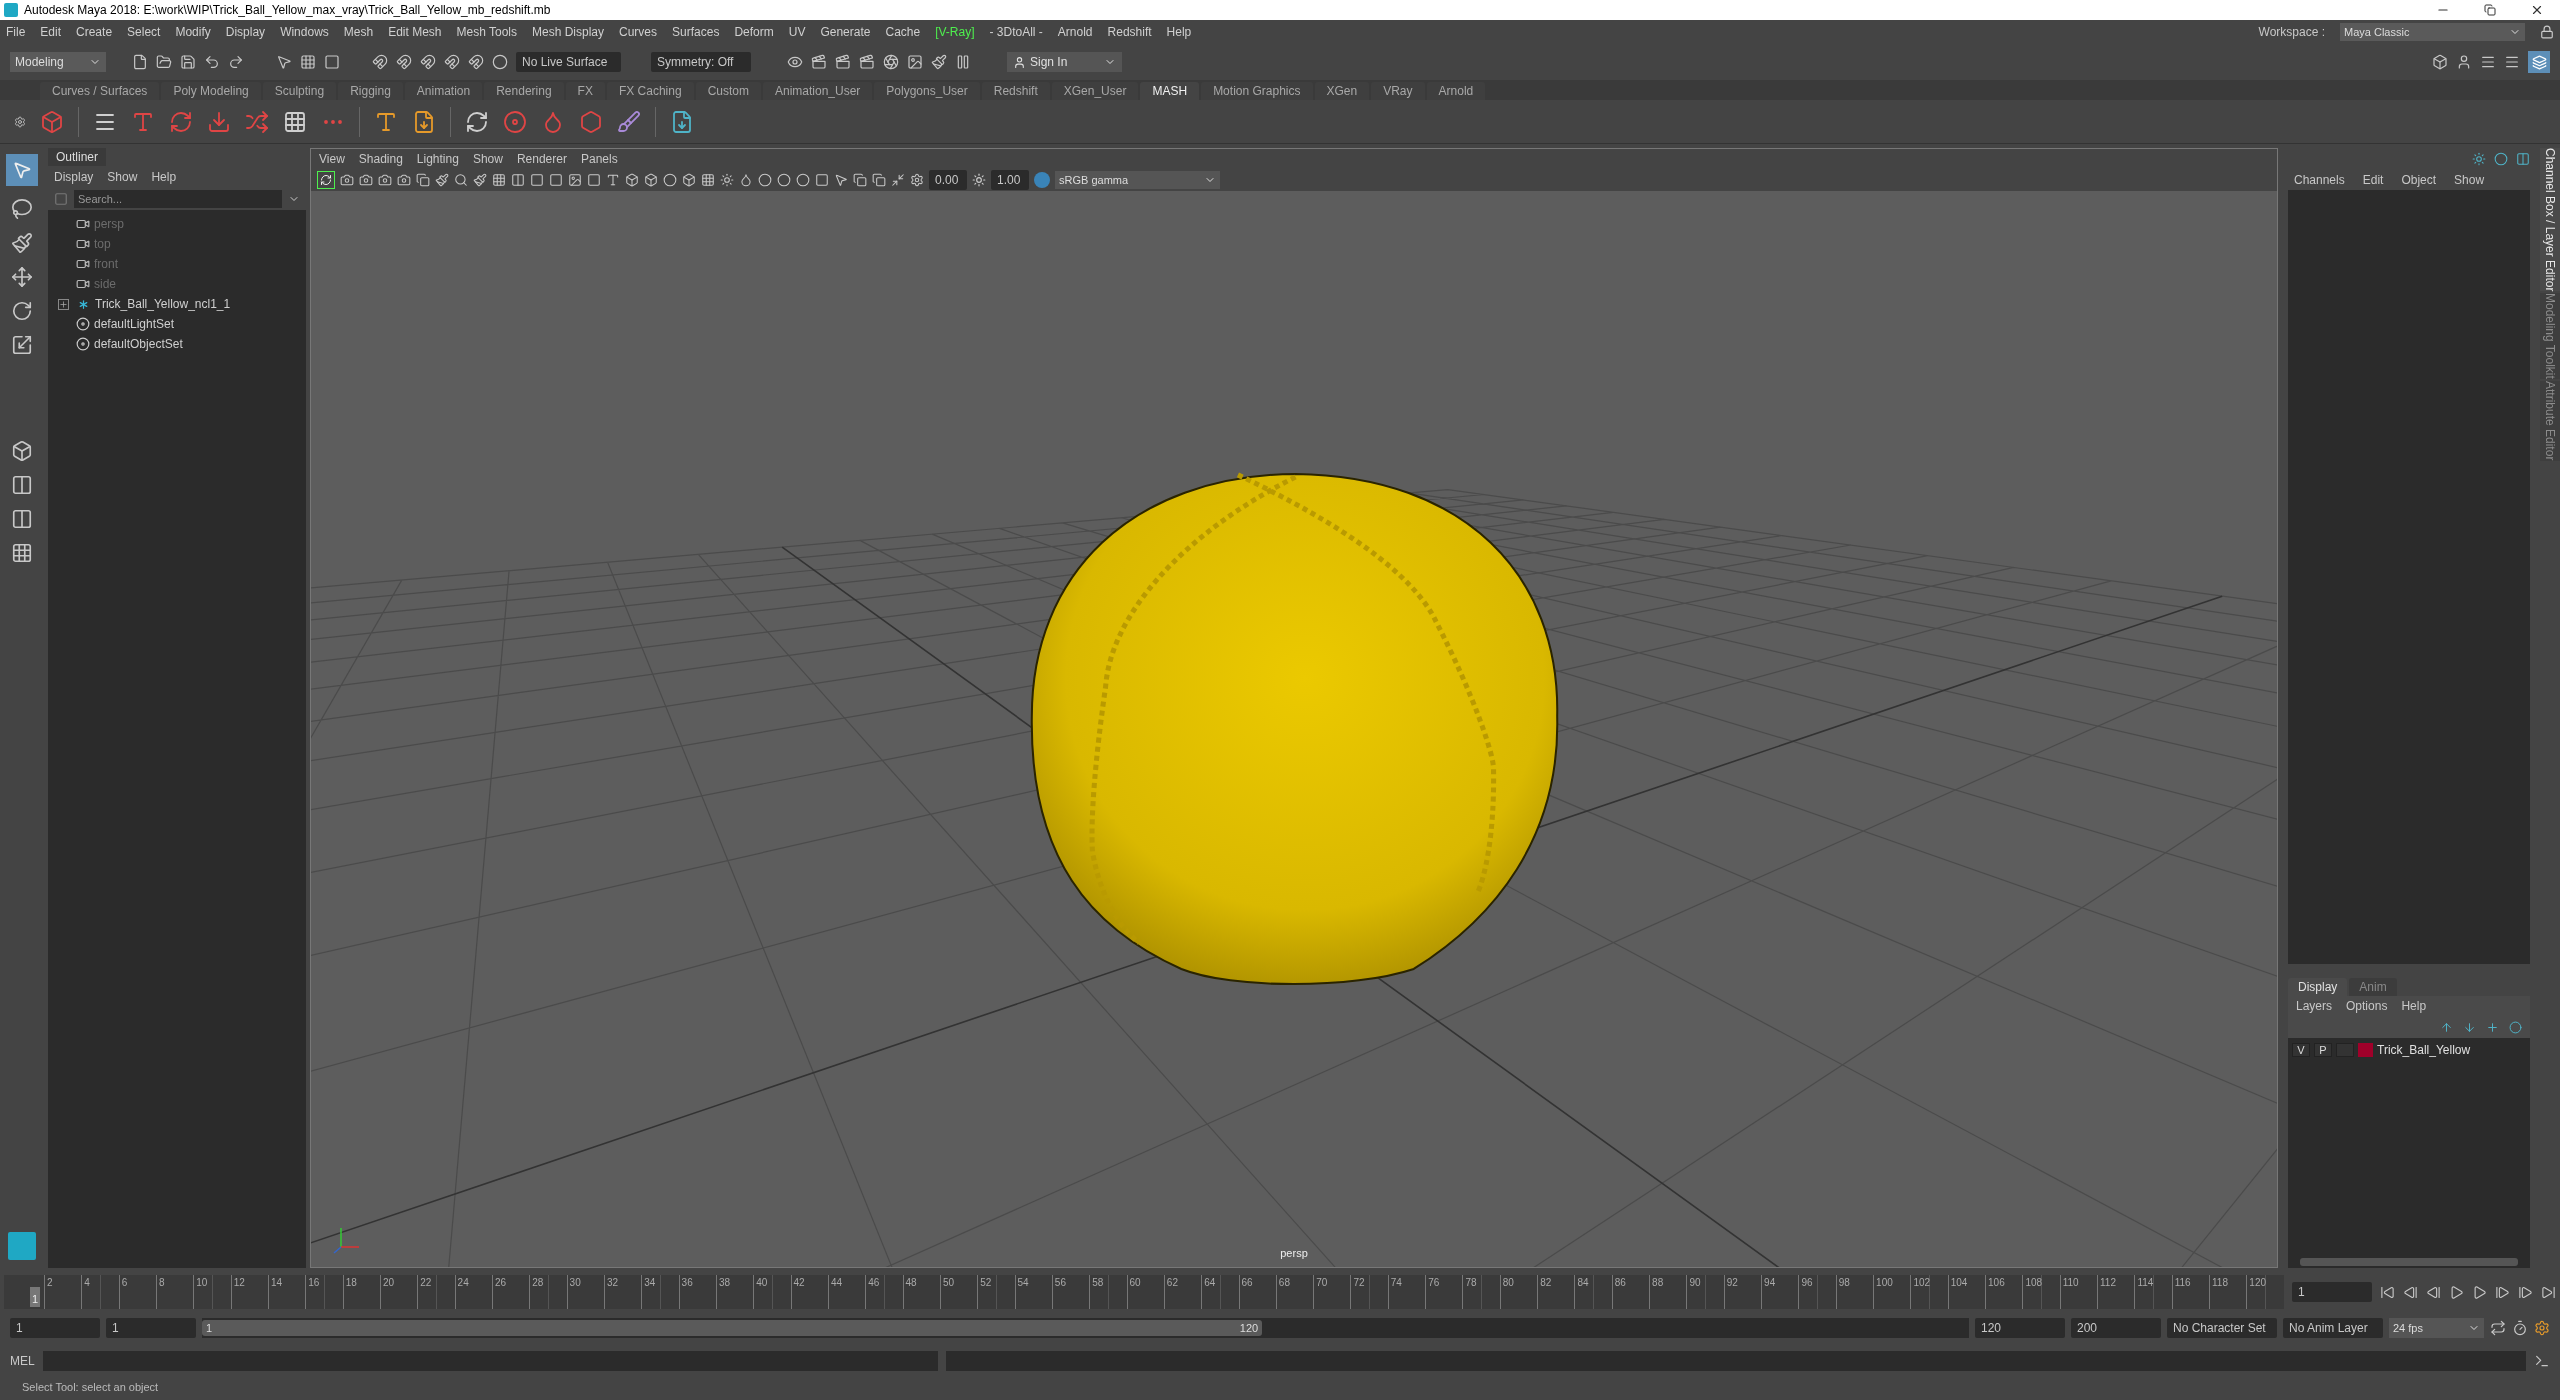 The height and width of the screenshot is (1400, 2560). I want to click on rotate-icon, so click(477, 121).